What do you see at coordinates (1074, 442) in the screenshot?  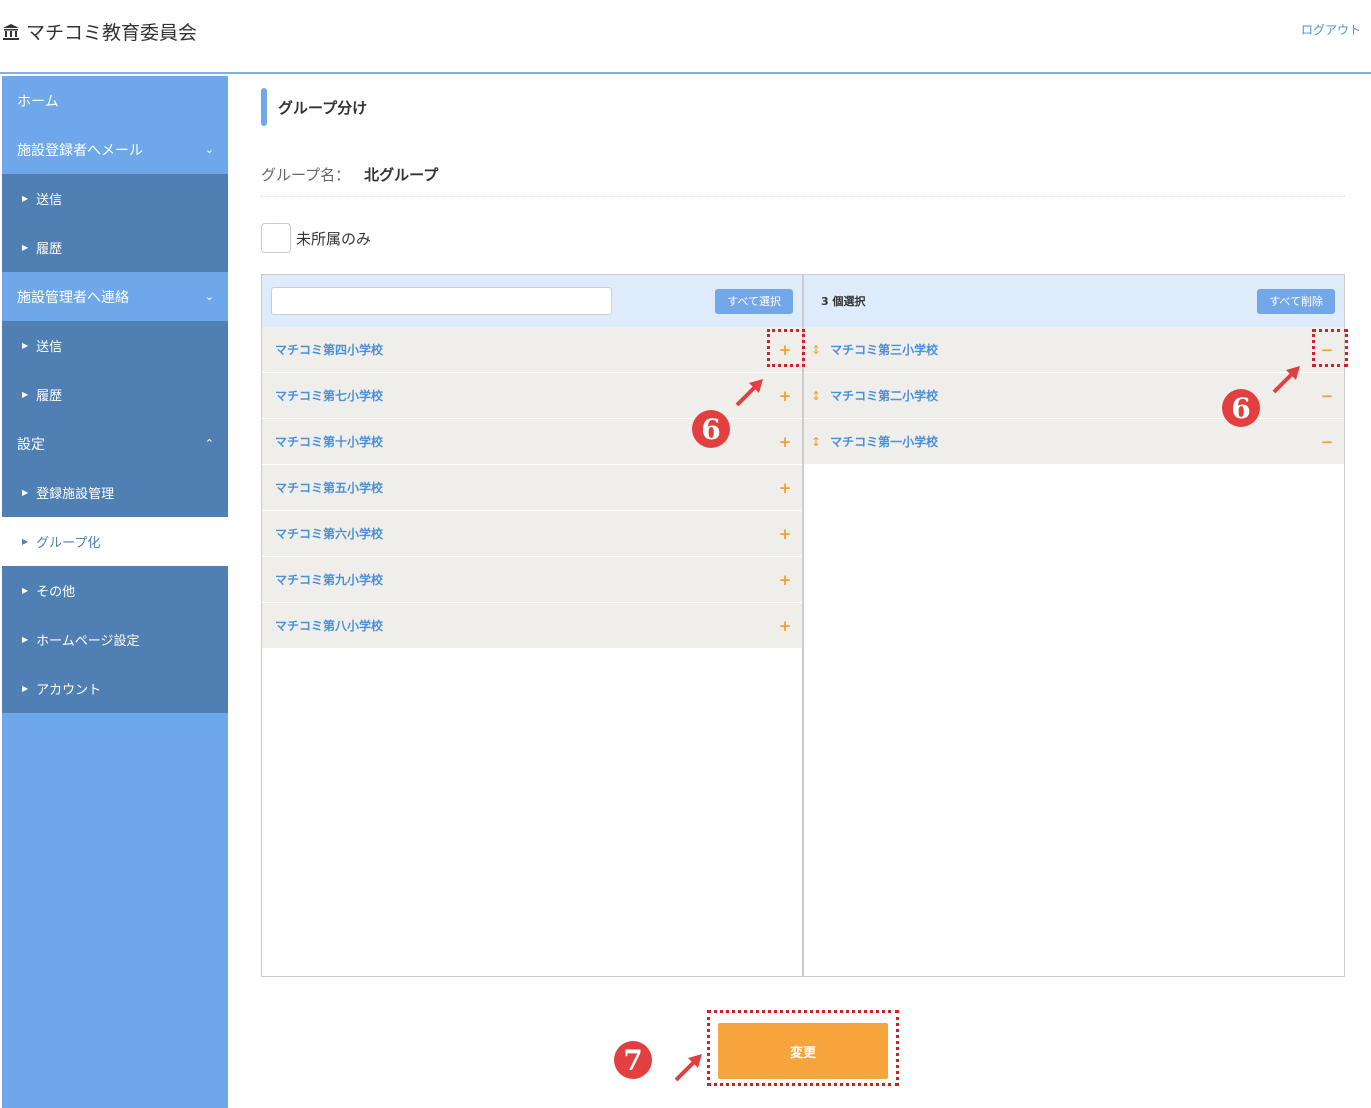 I see `list-item: ↕ マチコミ第一小学校 −` at bounding box center [1074, 442].